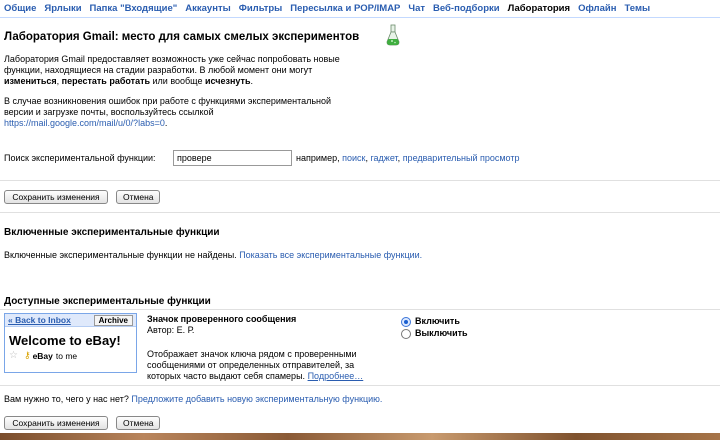 This screenshot has width=720, height=440. Describe the element at coordinates (383, 158) in the screenshot. I see `example-gadget-link: гаджет` at that location.